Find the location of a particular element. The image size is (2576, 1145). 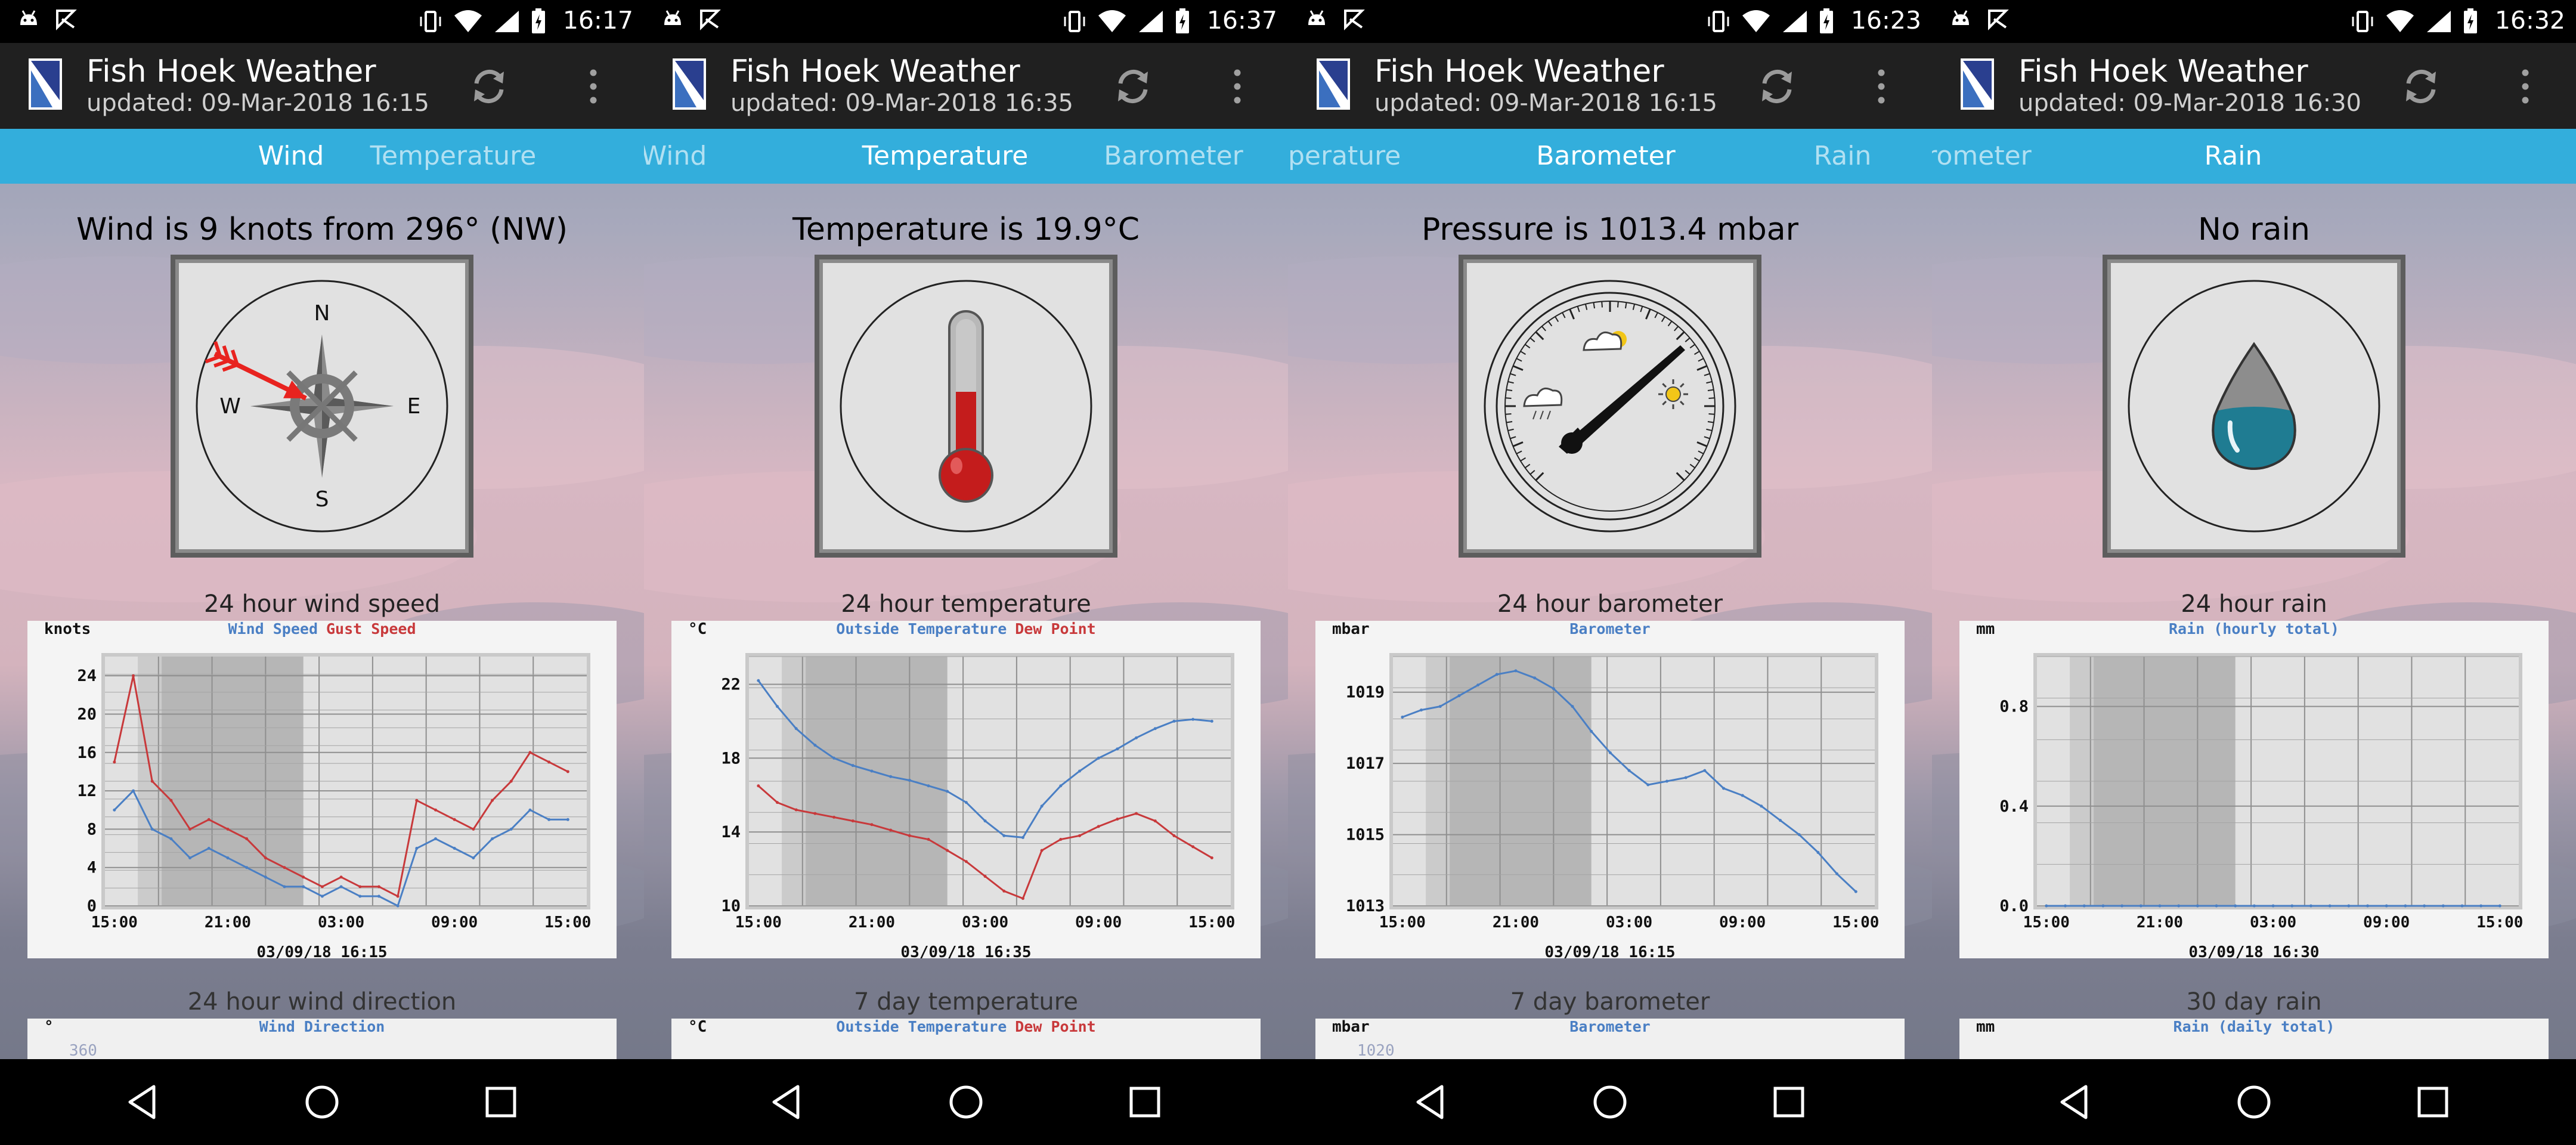

tab-bar: Barometer Rain is located at coordinates (2254, 156).